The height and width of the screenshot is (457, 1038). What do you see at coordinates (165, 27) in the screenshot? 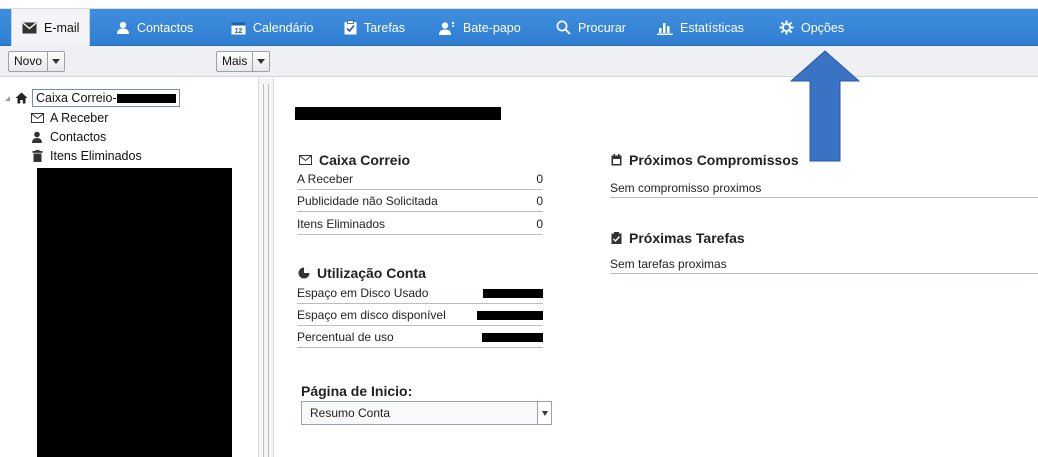
I see `tab-label: Contactos` at bounding box center [165, 27].